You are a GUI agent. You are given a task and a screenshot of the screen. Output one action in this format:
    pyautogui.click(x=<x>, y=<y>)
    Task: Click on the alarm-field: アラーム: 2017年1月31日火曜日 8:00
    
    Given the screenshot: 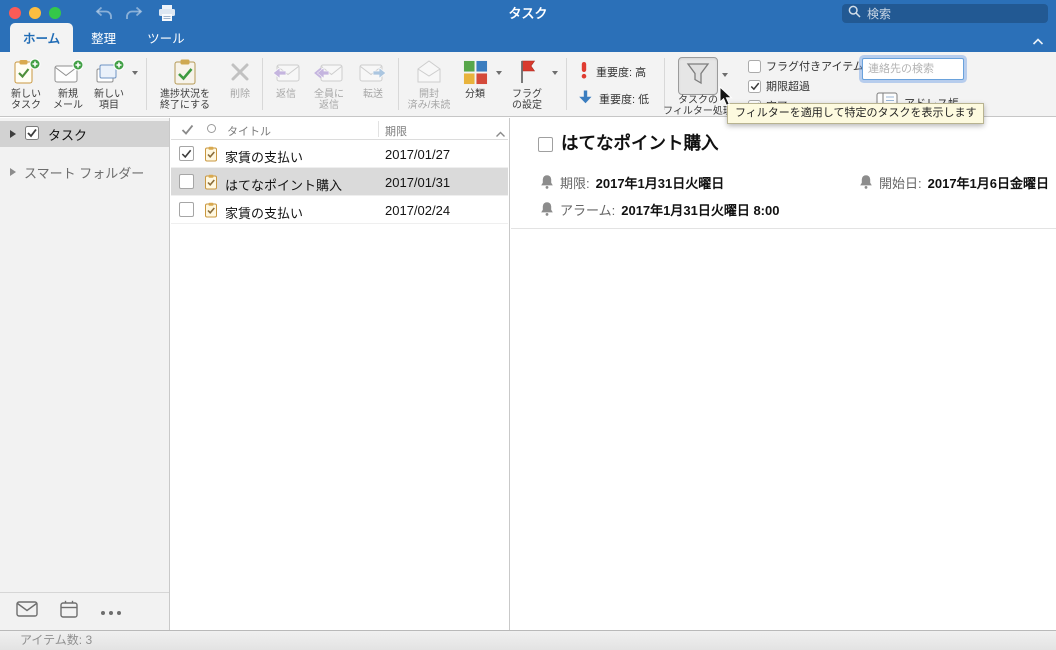 What is the action you would take?
    pyautogui.click(x=659, y=209)
    